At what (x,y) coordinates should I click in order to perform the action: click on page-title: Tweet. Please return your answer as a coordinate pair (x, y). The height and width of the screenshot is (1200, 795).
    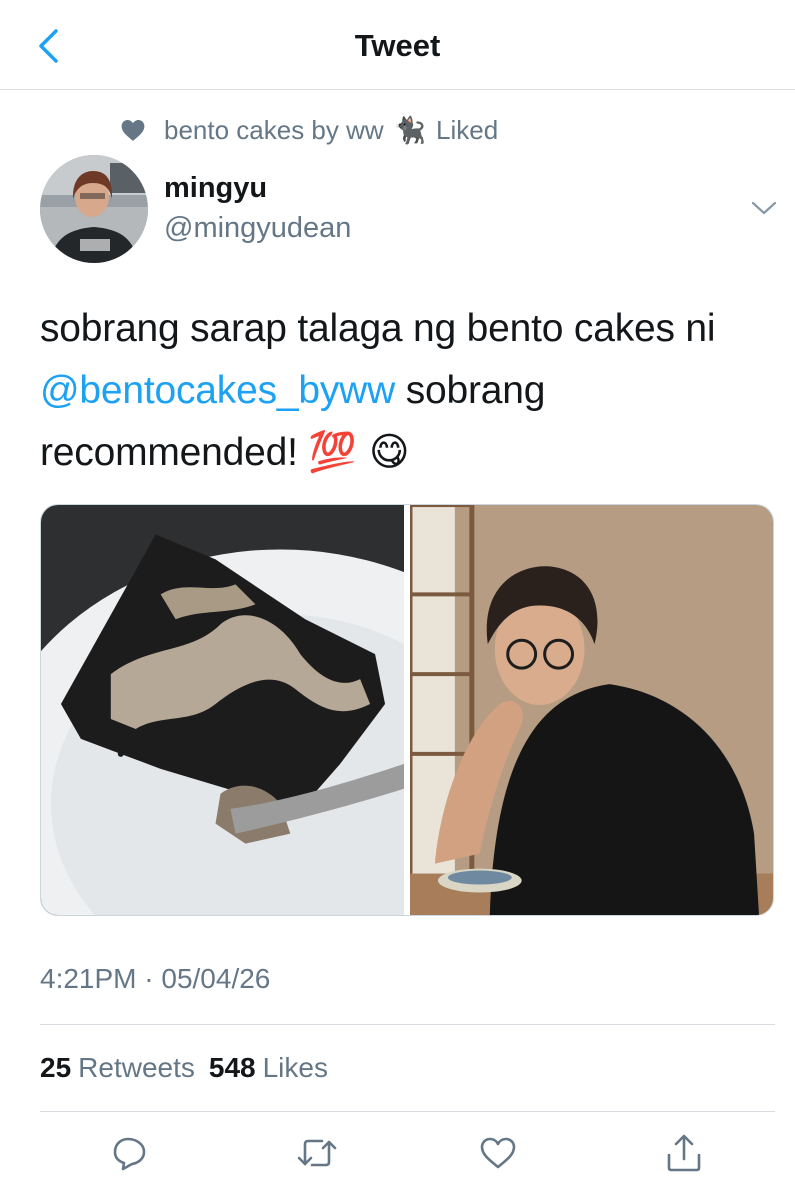
    Looking at the image, I should click on (397, 45).